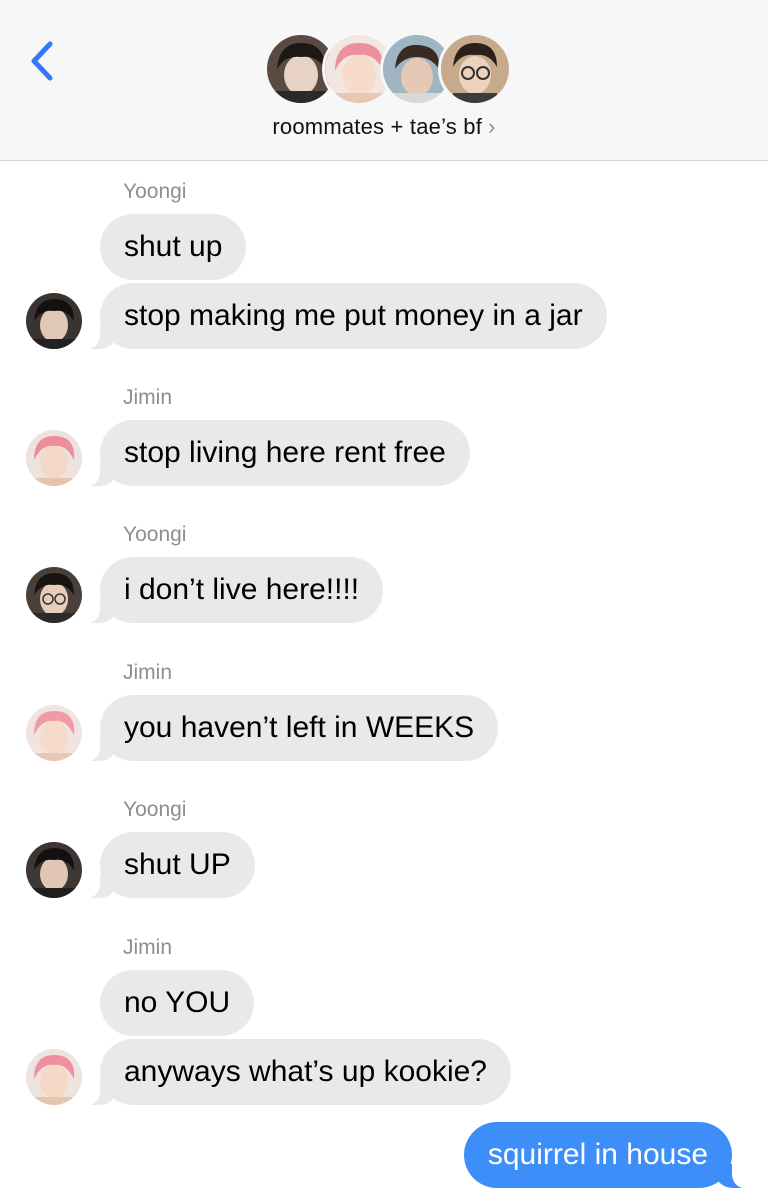 This screenshot has width=768, height=1200. I want to click on message-bubble-outgoing: squirrel in house, so click(609, 1155).